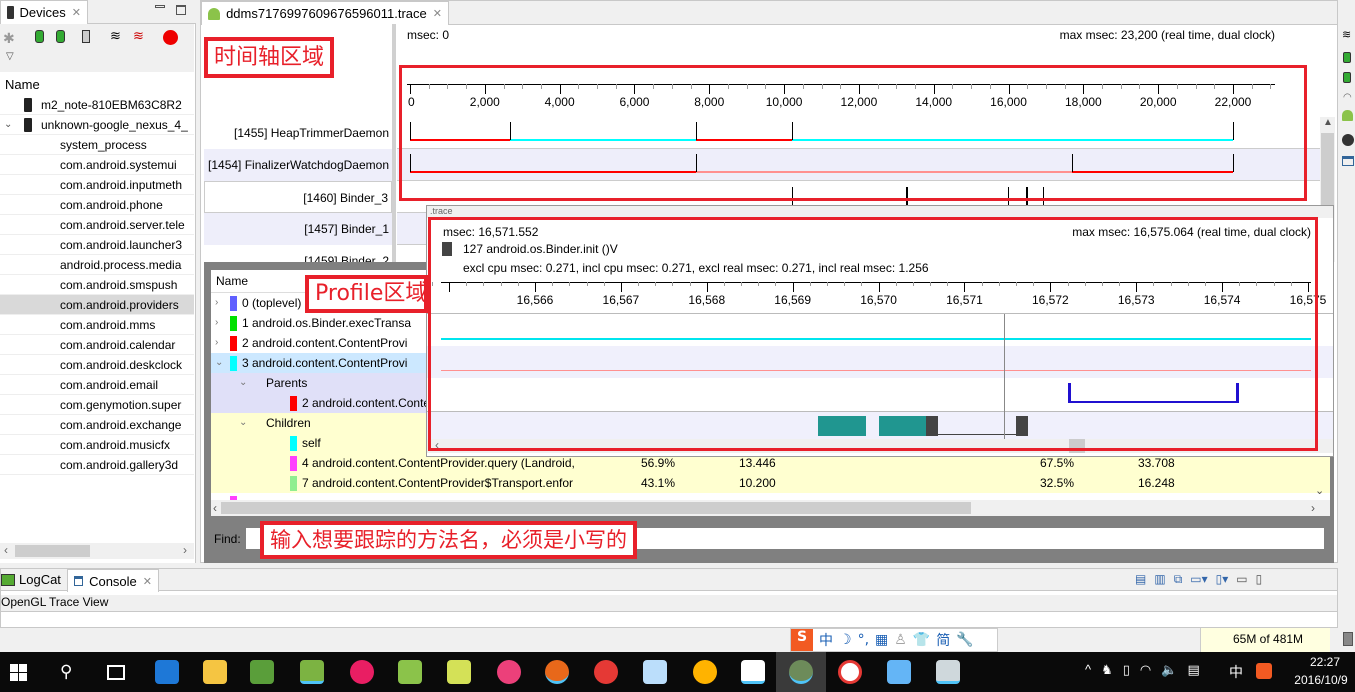 The image size is (1355, 692). I want to click on android-studio-icon, so click(312, 672).